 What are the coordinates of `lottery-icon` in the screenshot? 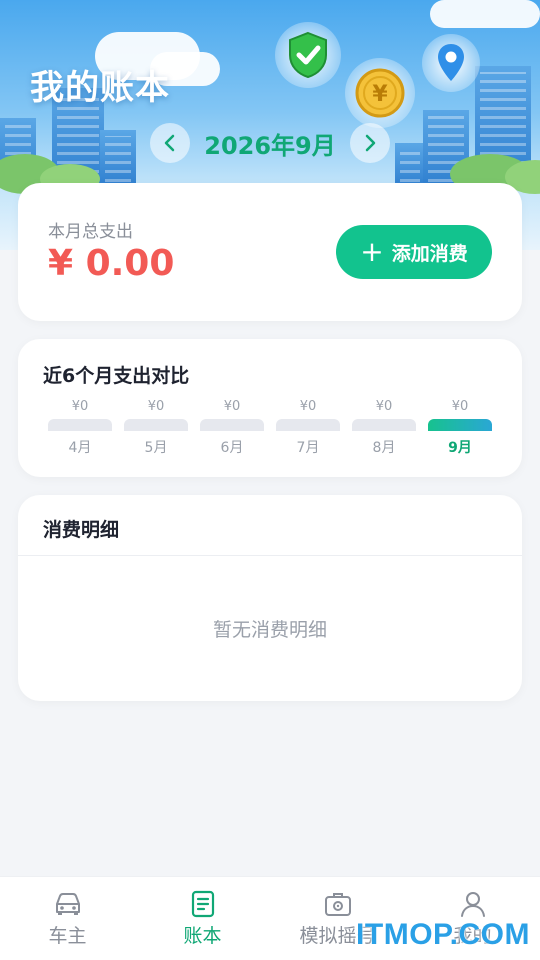 It's located at (338, 904).